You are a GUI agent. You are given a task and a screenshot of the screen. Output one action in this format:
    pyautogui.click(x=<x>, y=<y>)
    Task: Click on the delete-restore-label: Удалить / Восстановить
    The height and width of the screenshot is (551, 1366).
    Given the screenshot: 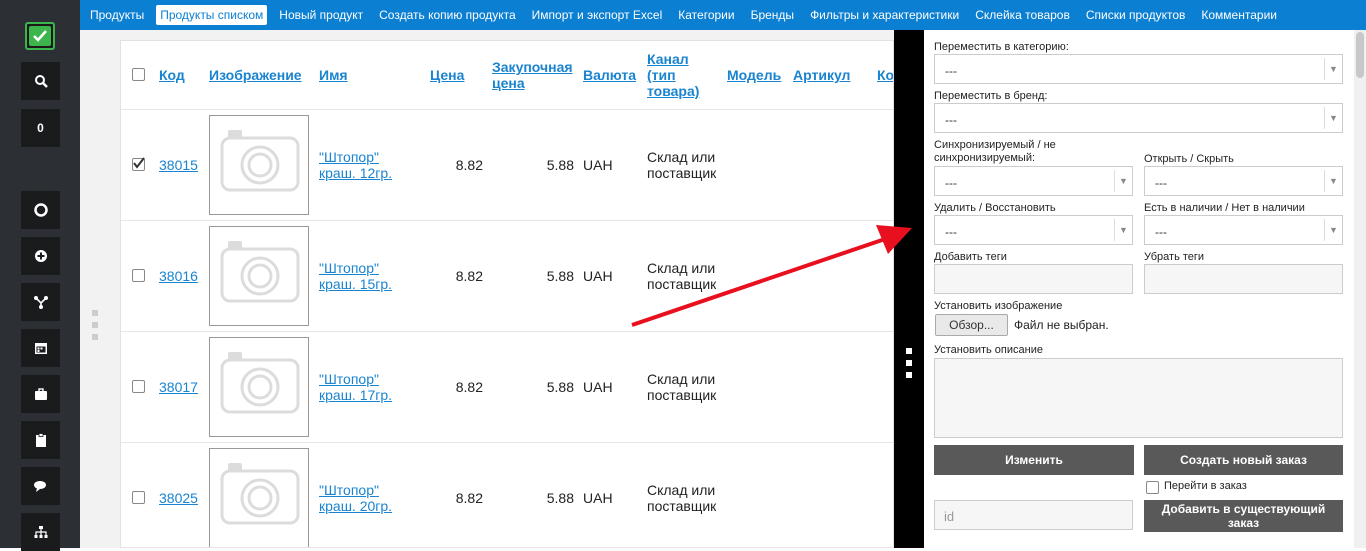 What is the action you would take?
    pyautogui.click(x=995, y=208)
    